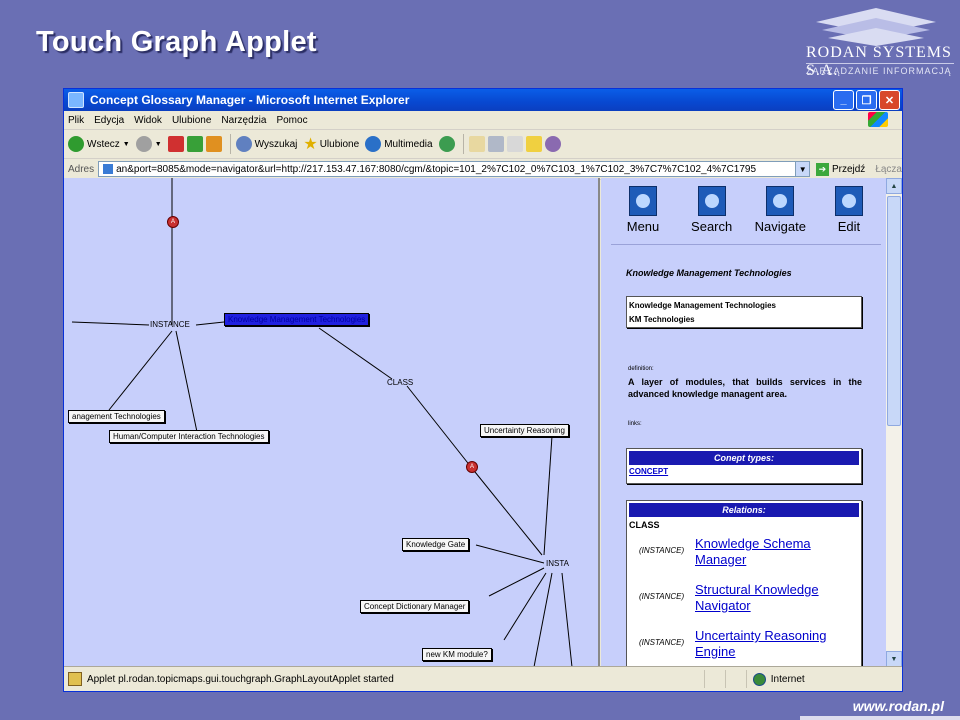  I want to click on footer-bar, so click(880, 718).